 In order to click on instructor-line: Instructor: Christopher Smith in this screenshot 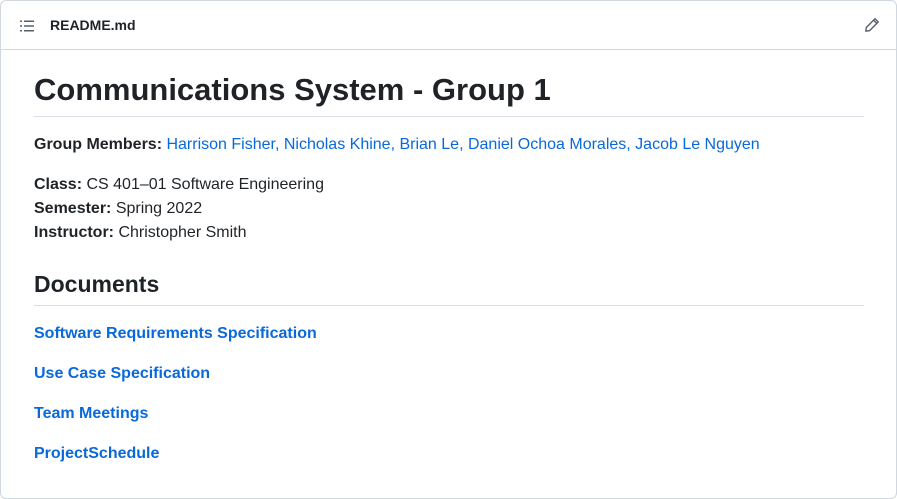, I will do `click(449, 233)`.